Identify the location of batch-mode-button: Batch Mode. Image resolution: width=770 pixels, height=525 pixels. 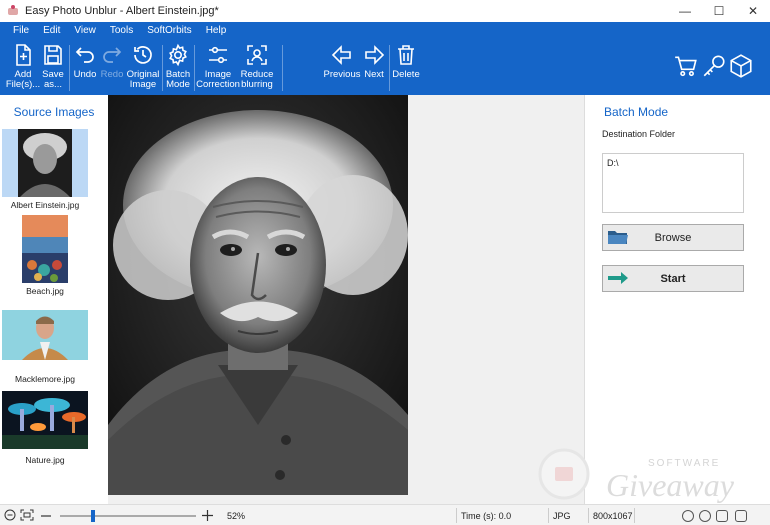
(178, 65).